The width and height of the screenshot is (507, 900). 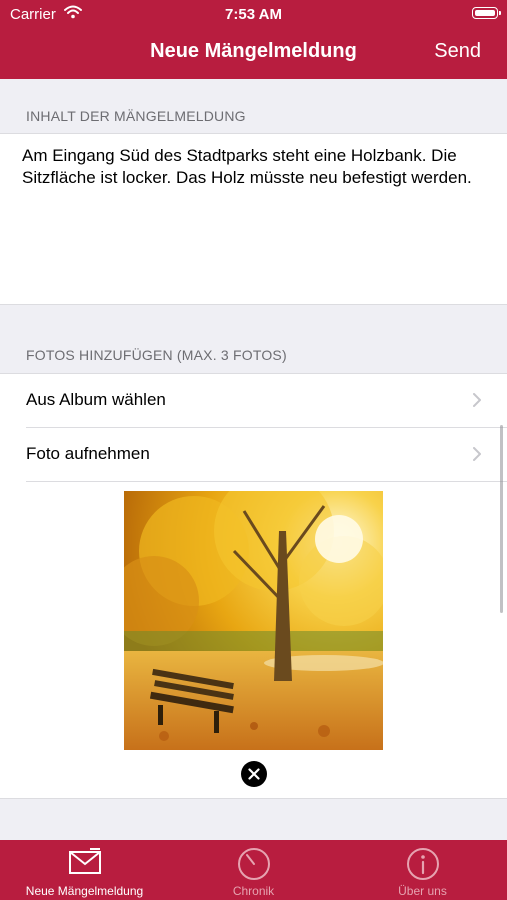 I want to click on close-icon, so click(x=254, y=774).